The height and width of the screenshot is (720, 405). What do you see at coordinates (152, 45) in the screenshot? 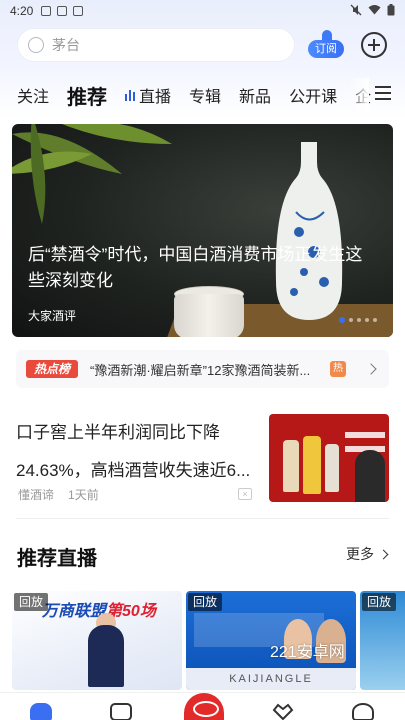
I see `search-input` at bounding box center [152, 45].